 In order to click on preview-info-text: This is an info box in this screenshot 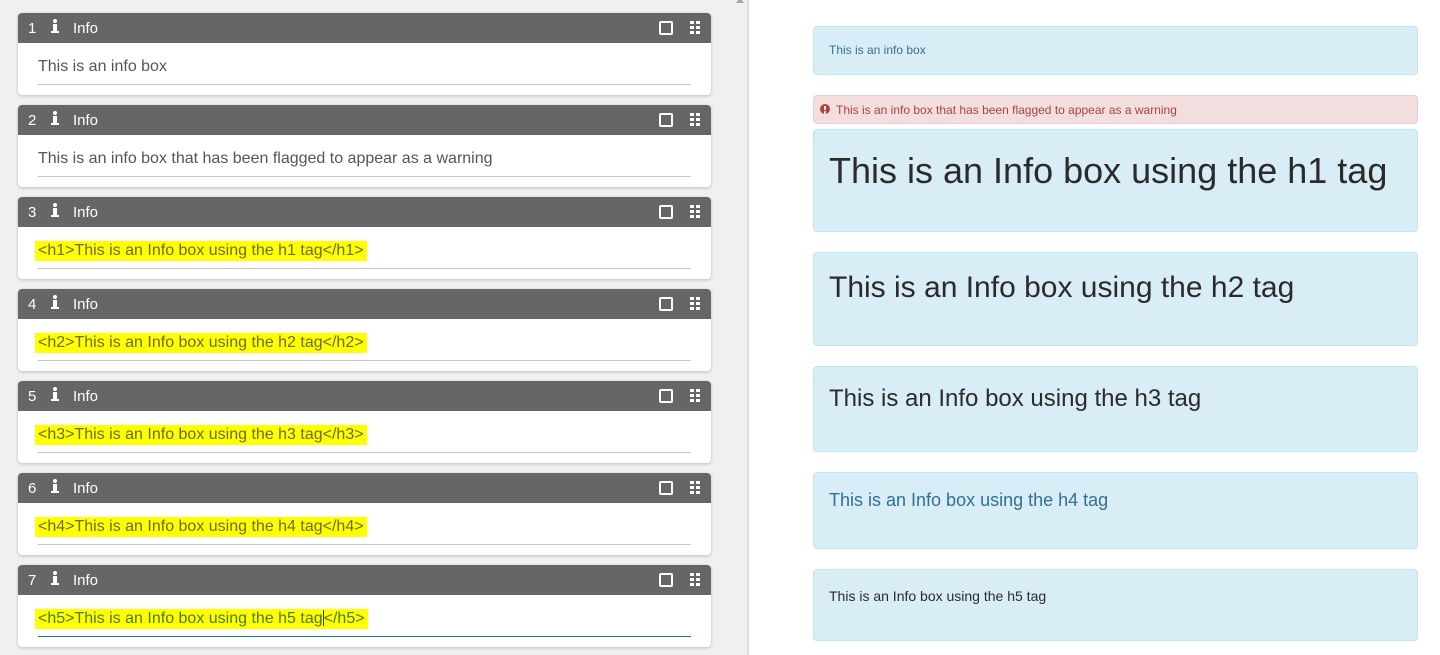, I will do `click(877, 50)`.